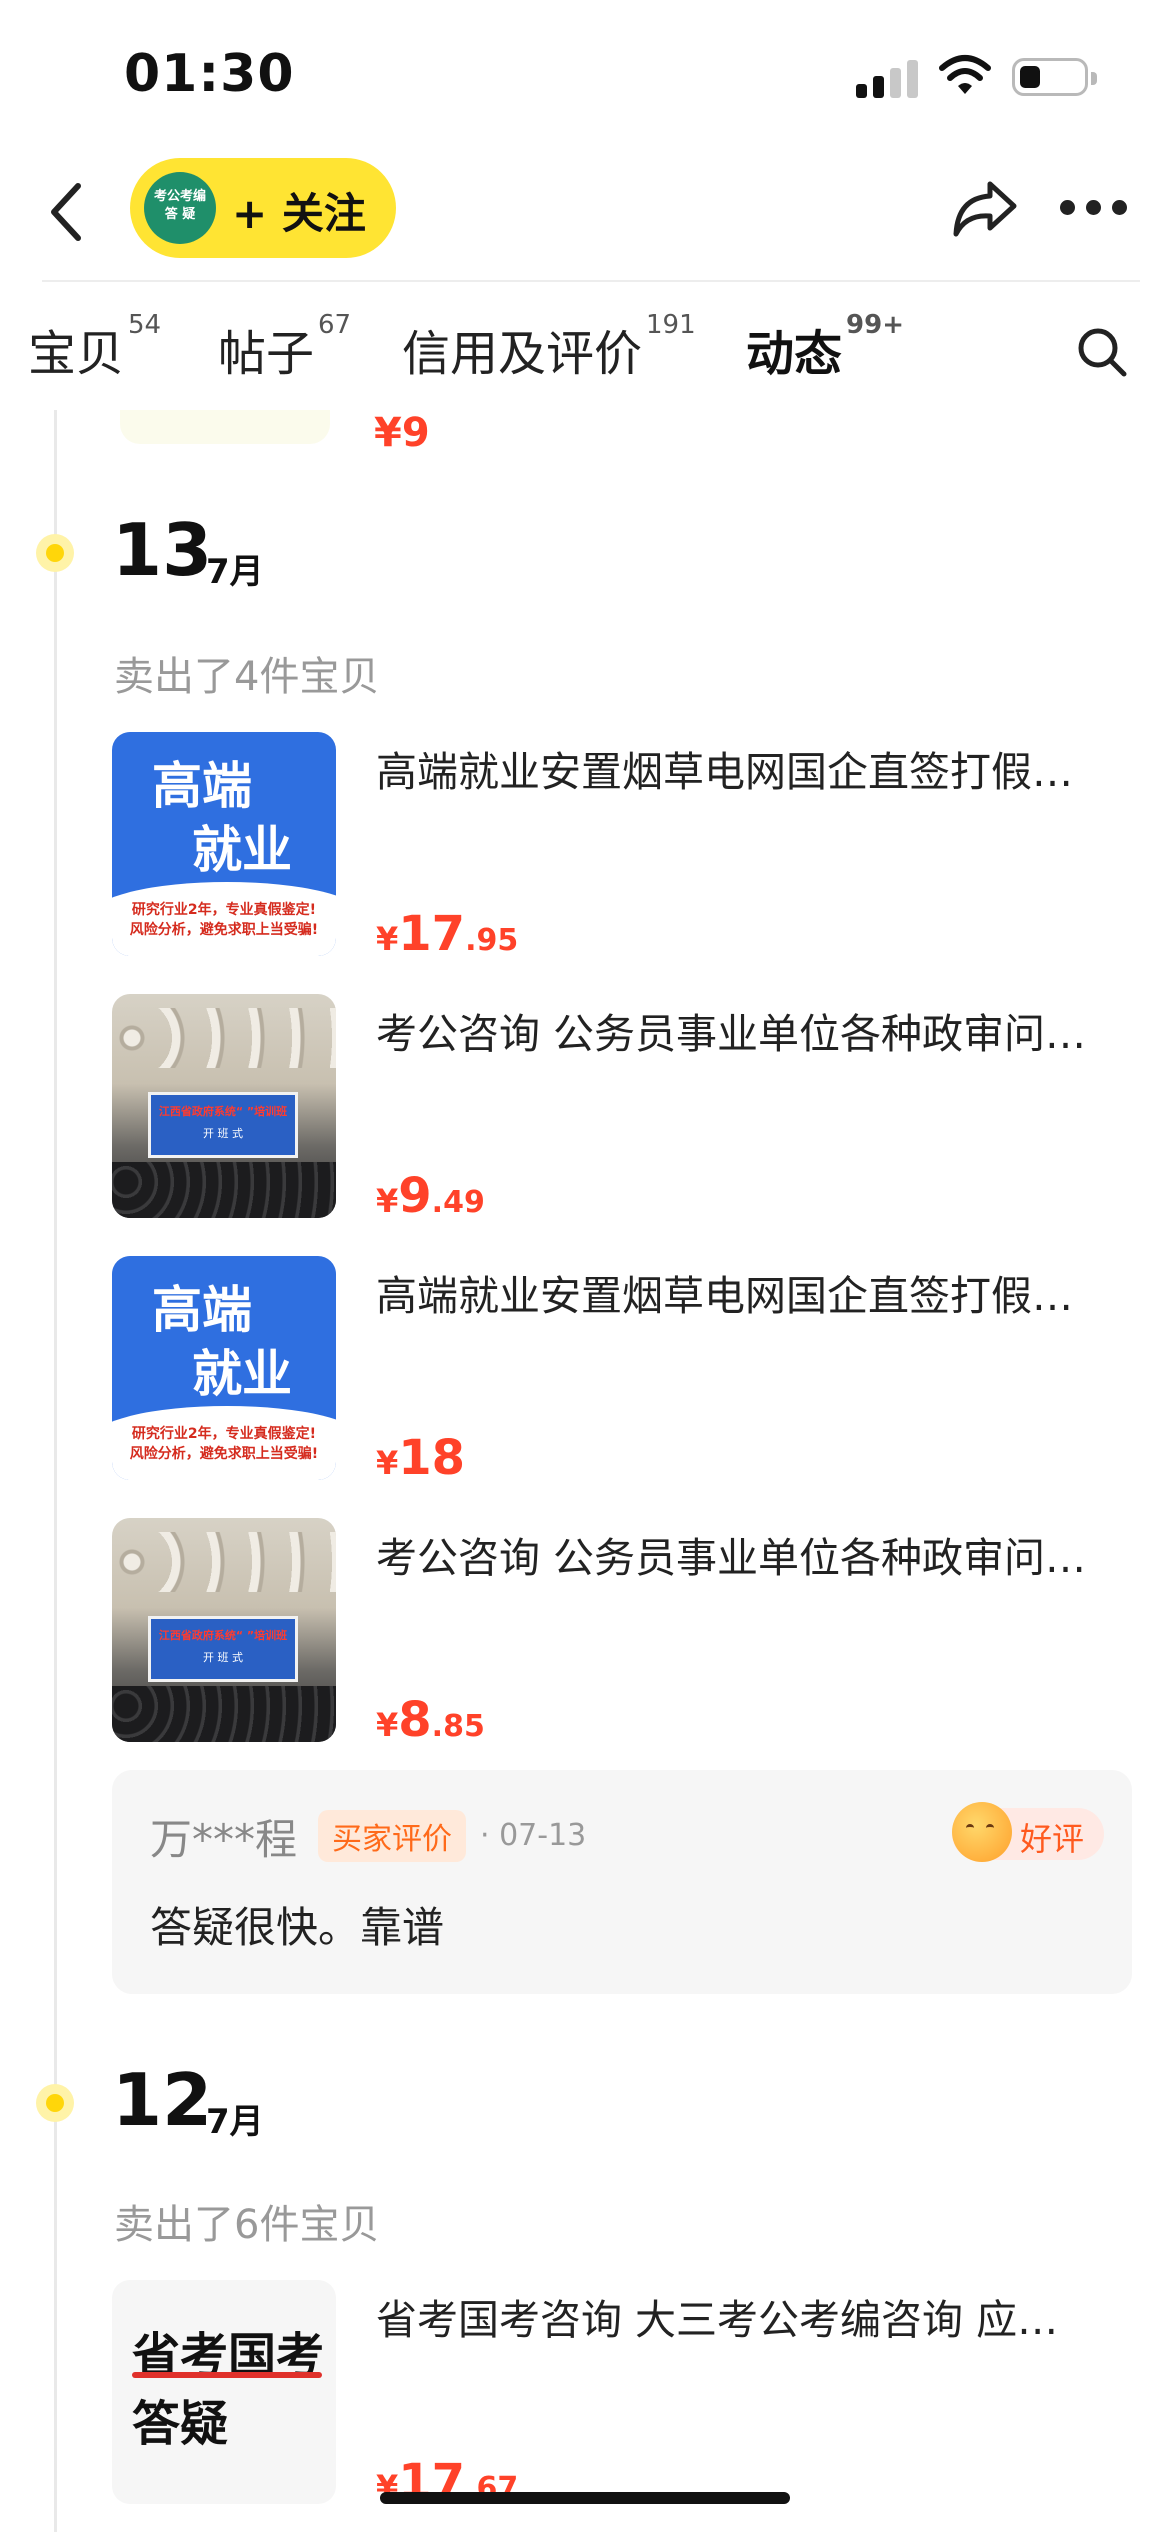 The width and height of the screenshot is (1170, 2532). I want to click on item-price: ¥8.85, so click(430, 1720).